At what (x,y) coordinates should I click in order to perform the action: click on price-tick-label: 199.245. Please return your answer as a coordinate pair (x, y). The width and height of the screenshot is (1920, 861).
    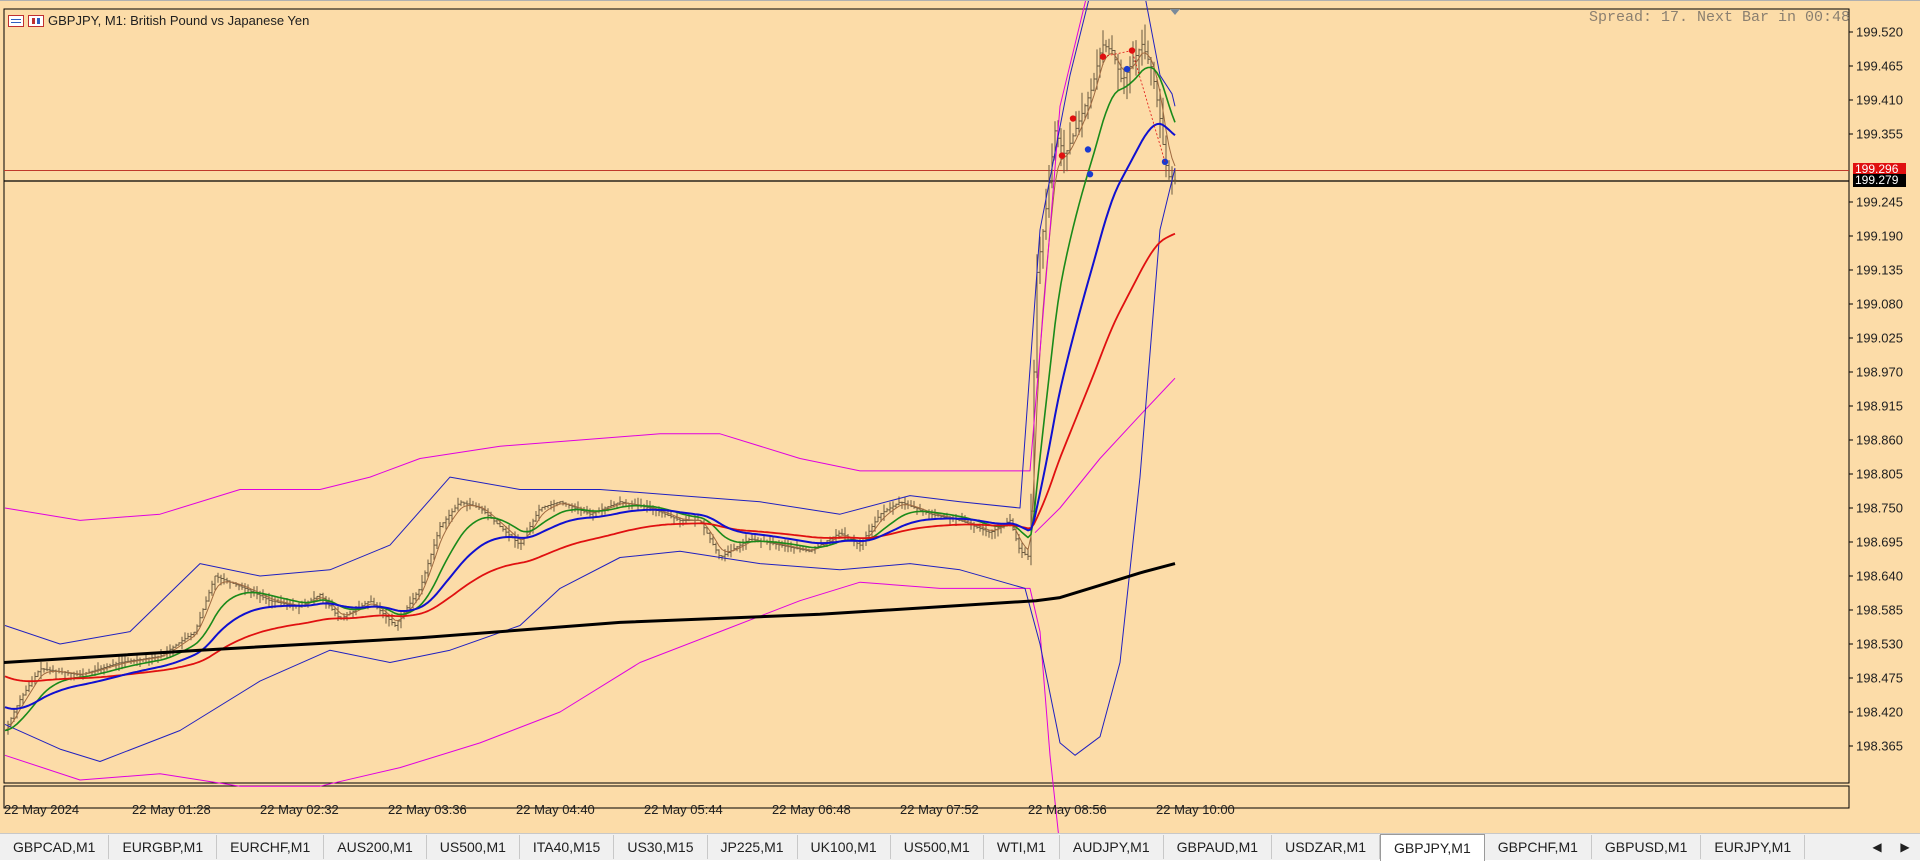
    Looking at the image, I should click on (1879, 202).